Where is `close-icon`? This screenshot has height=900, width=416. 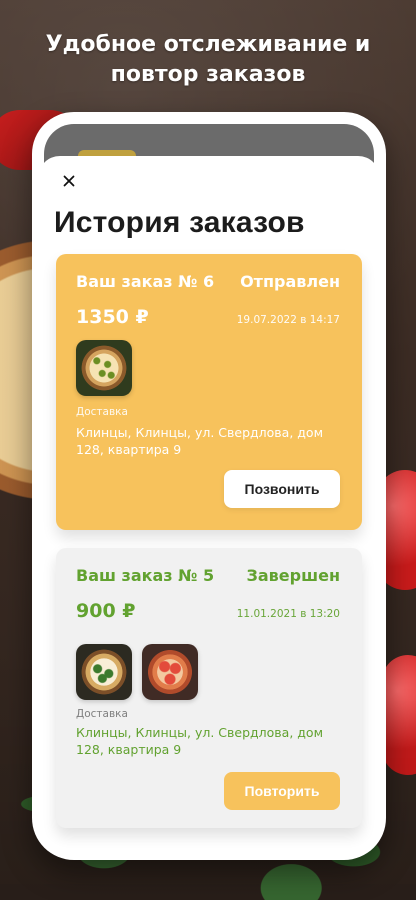
close-icon is located at coordinates (69, 183).